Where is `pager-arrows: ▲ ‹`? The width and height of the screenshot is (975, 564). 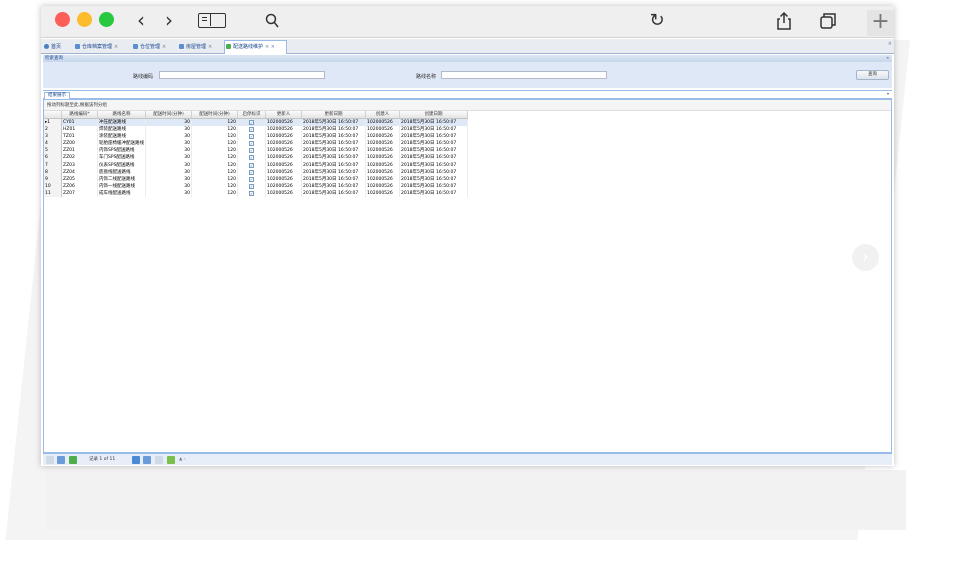
pager-arrows: ▲ ‹ is located at coordinates (182, 459).